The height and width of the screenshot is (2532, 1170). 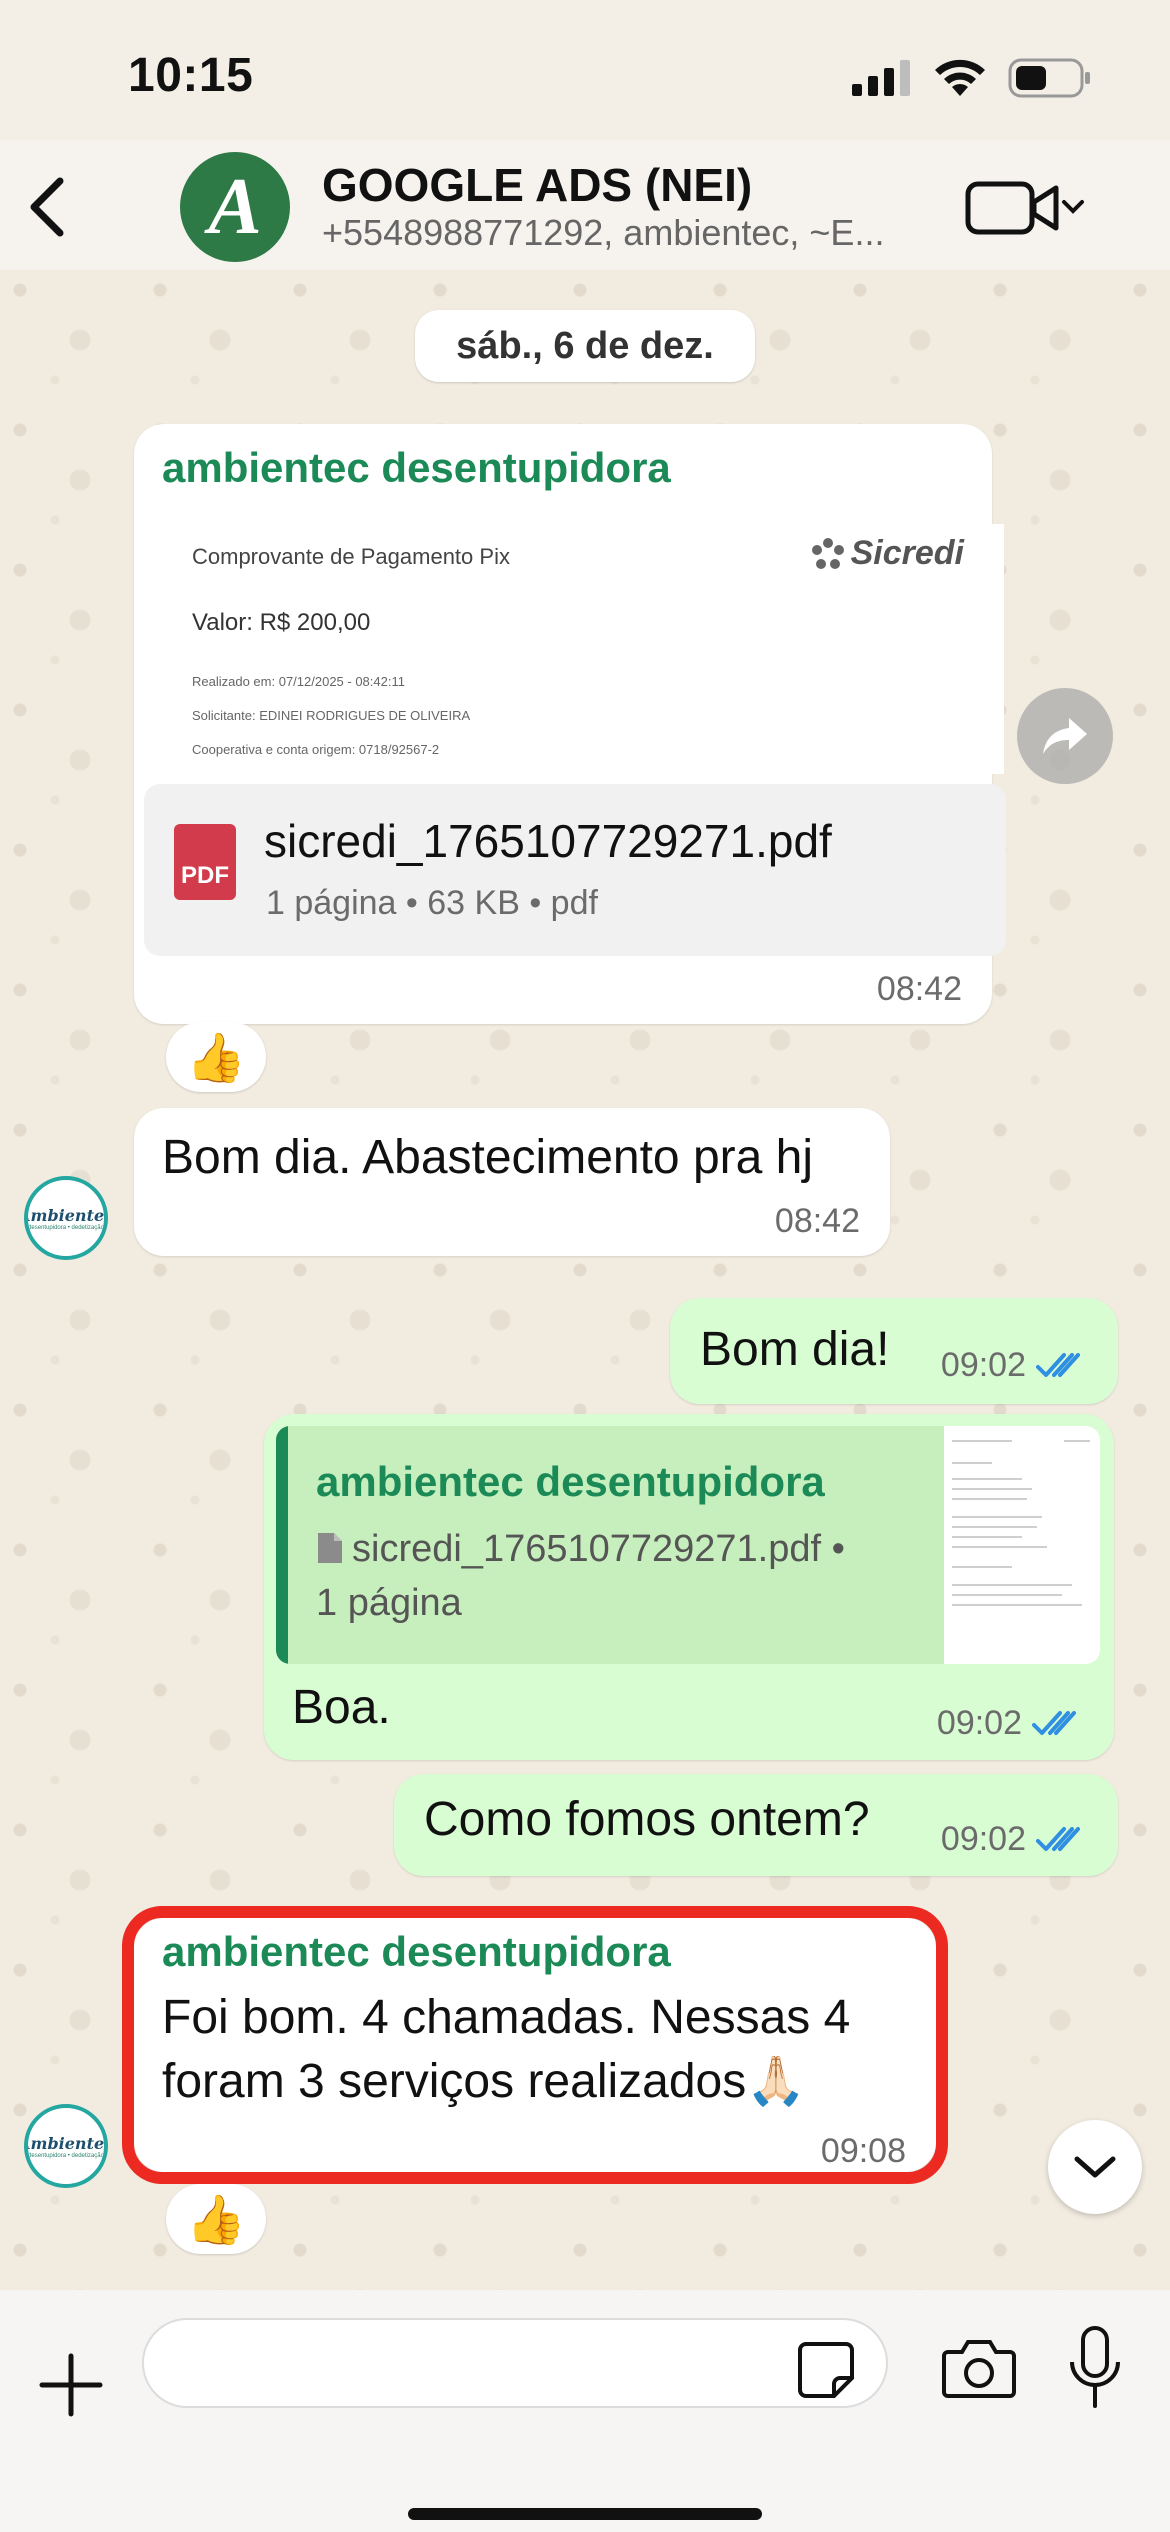 I want to click on battery-icon, so click(x=1049, y=78).